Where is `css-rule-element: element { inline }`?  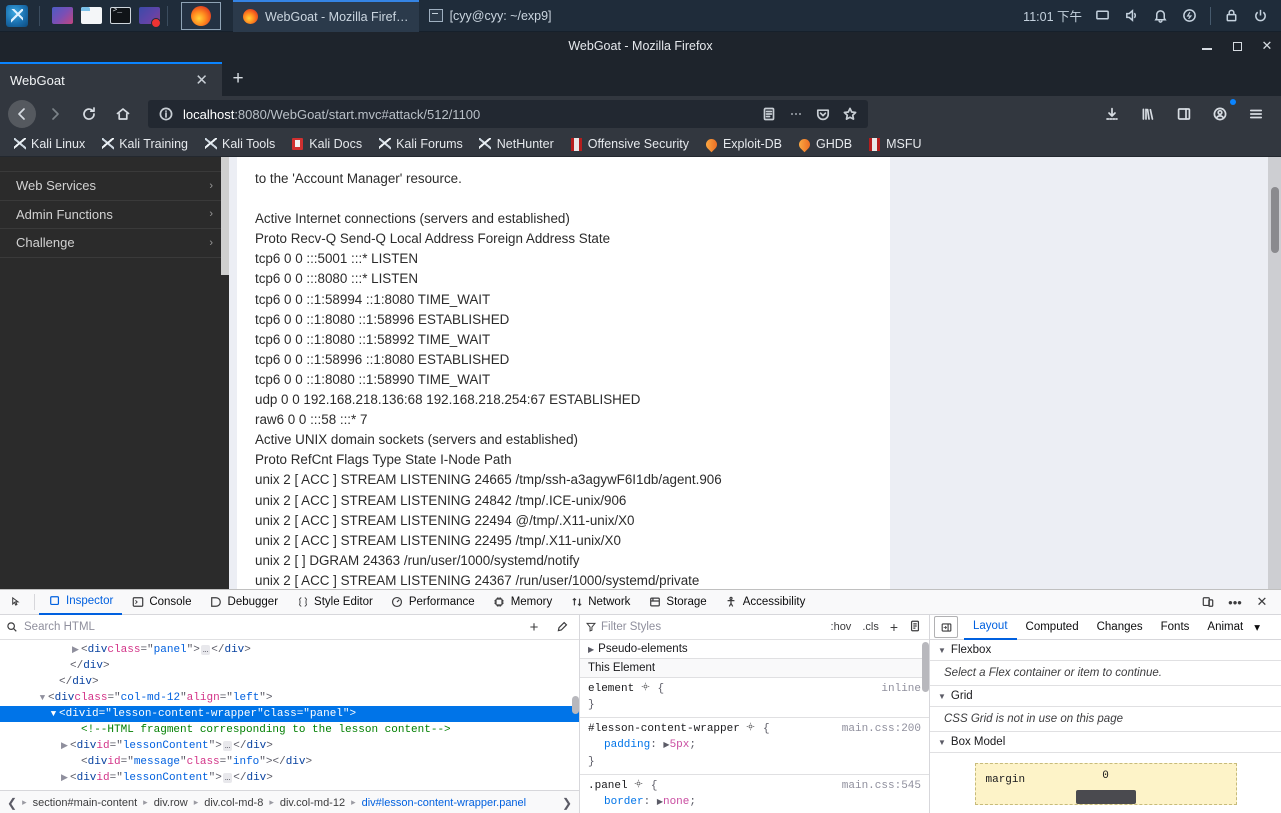
css-rule-element: element { inline } is located at coordinates (754, 698).